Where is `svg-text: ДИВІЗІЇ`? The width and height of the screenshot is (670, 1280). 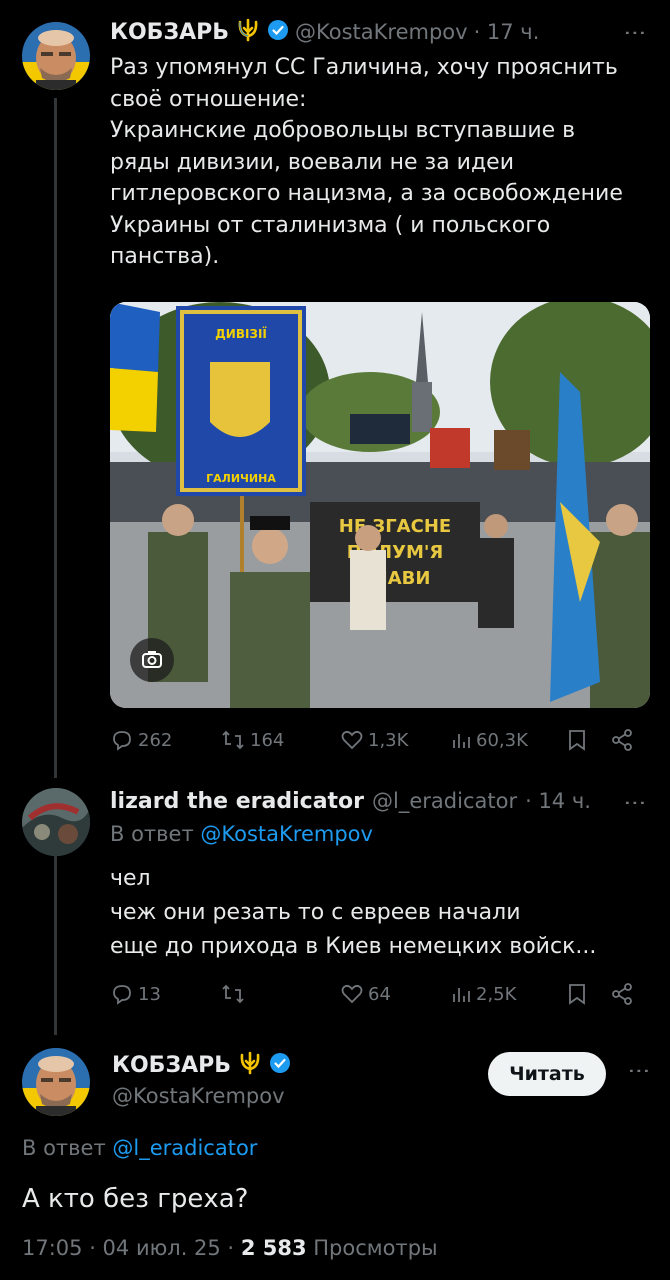 svg-text: ДИВІЗІЇ is located at coordinates (241, 333).